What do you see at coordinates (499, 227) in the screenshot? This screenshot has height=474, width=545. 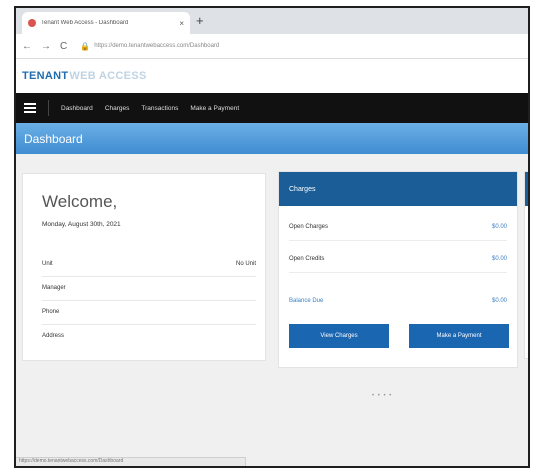 I see `open-charges-value: $0.00` at bounding box center [499, 227].